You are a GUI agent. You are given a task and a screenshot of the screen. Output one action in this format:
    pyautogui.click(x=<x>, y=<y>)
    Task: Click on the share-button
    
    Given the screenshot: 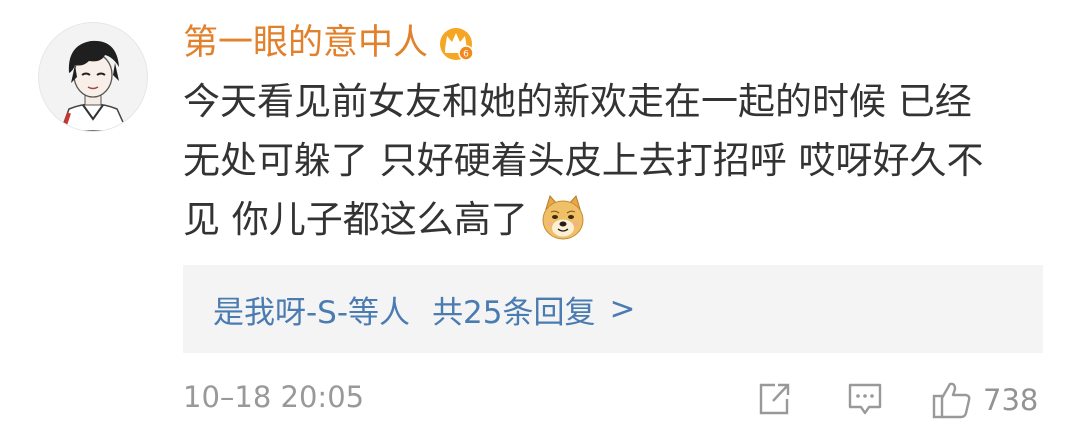 What is the action you would take?
    pyautogui.click(x=774, y=399)
    